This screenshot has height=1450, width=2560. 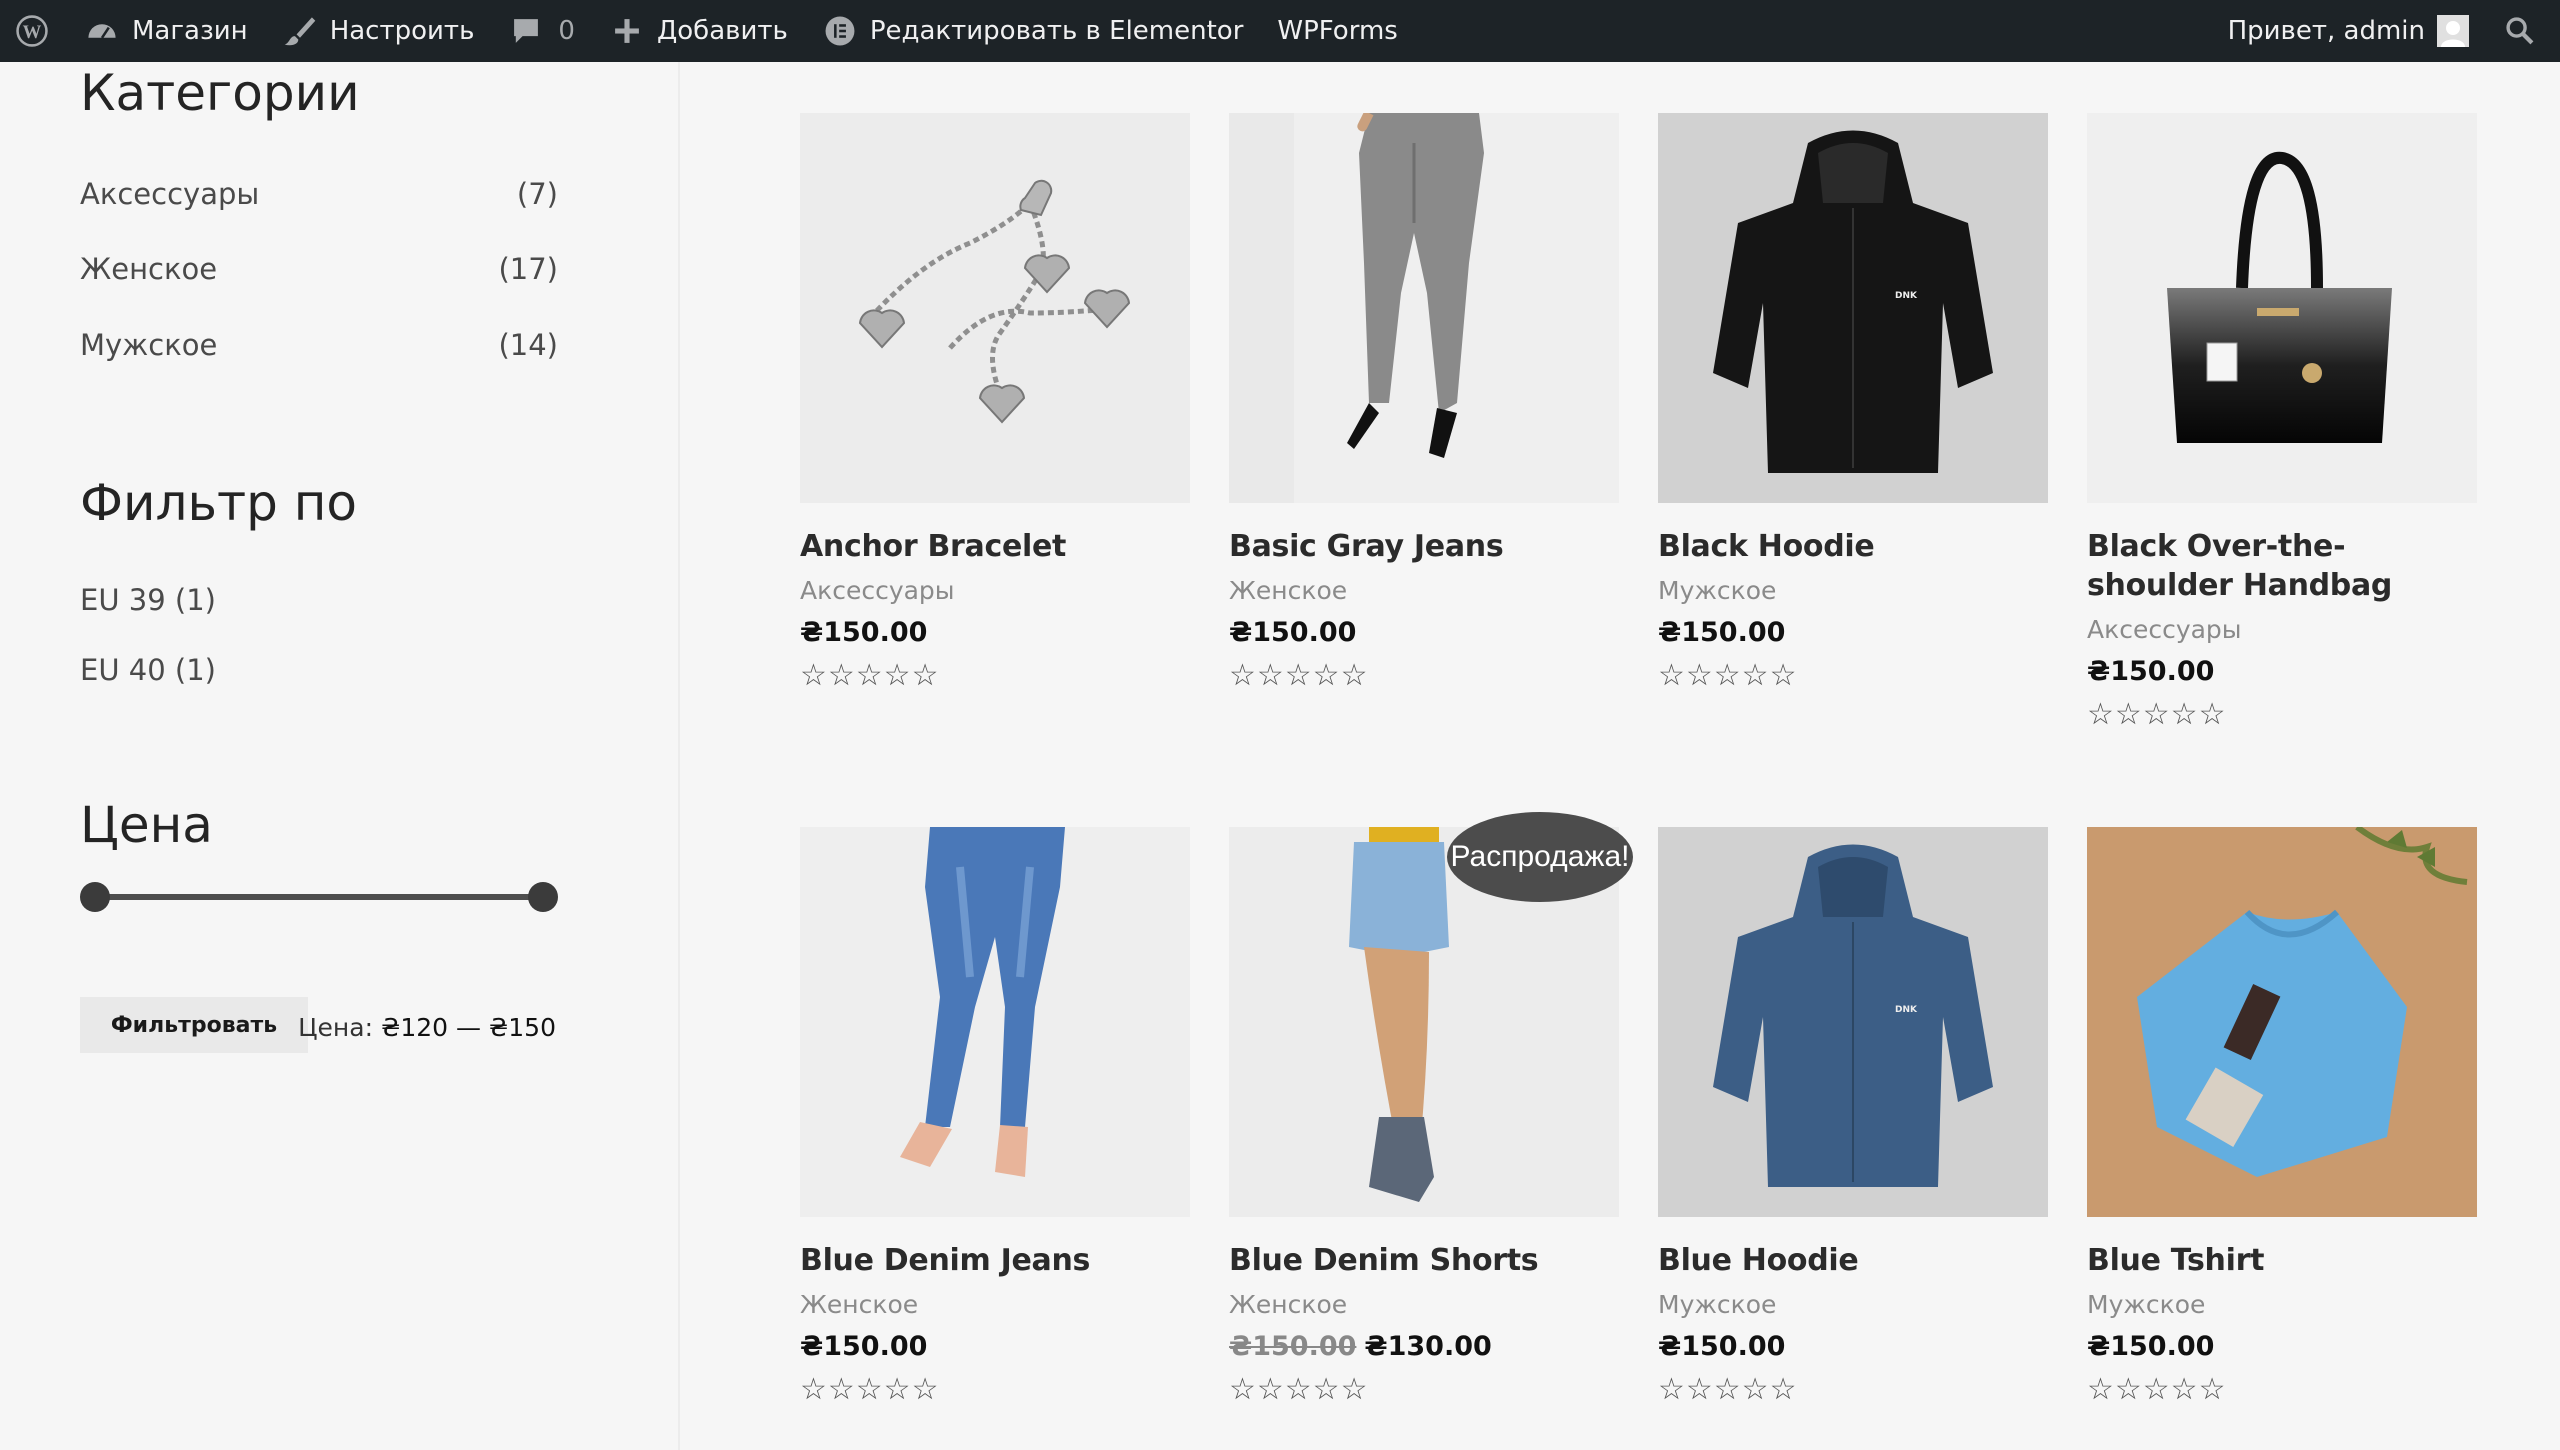 What do you see at coordinates (840, 31) in the screenshot?
I see `elementor-icon` at bounding box center [840, 31].